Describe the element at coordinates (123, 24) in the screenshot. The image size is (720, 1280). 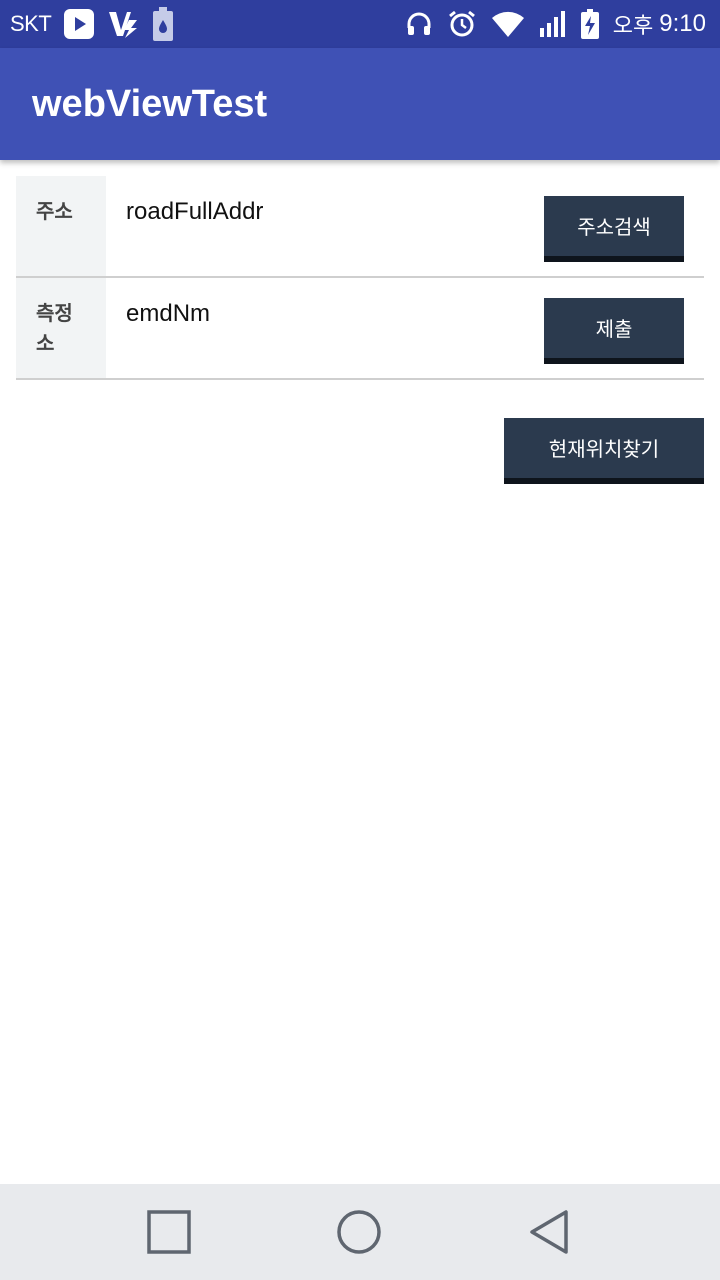
I see `v3-app-icon` at that location.